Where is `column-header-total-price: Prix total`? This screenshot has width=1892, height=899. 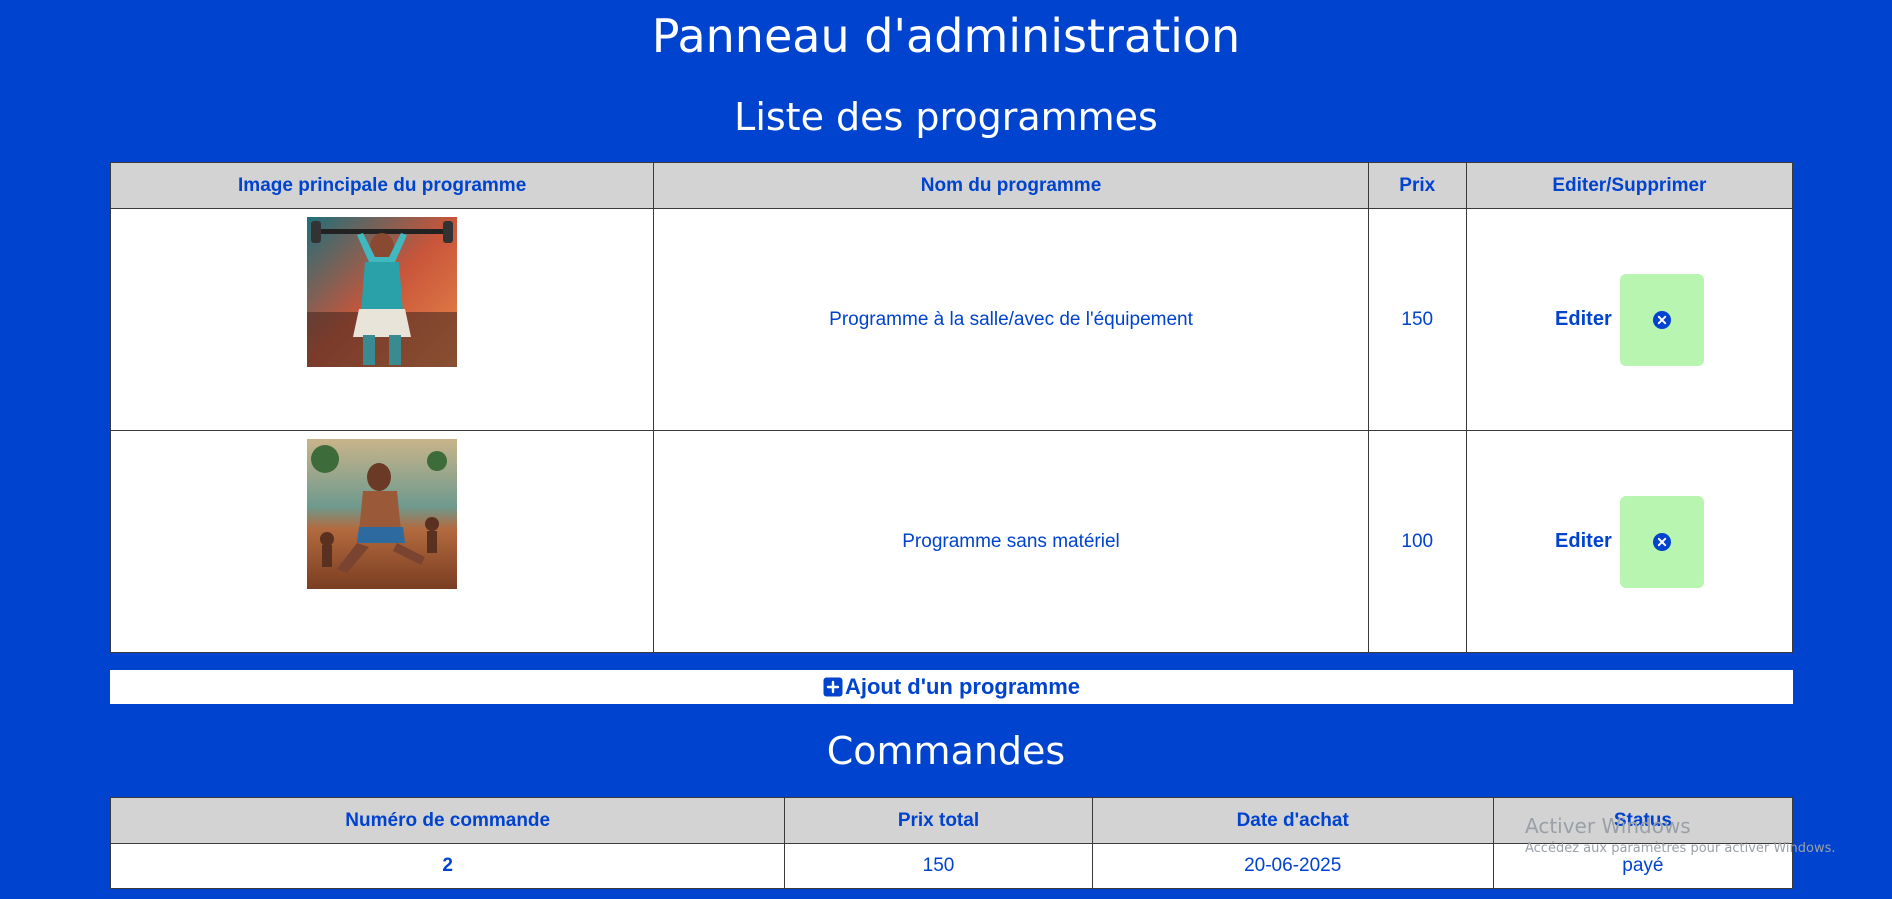
column-header-total-price: Prix total is located at coordinates (938, 820).